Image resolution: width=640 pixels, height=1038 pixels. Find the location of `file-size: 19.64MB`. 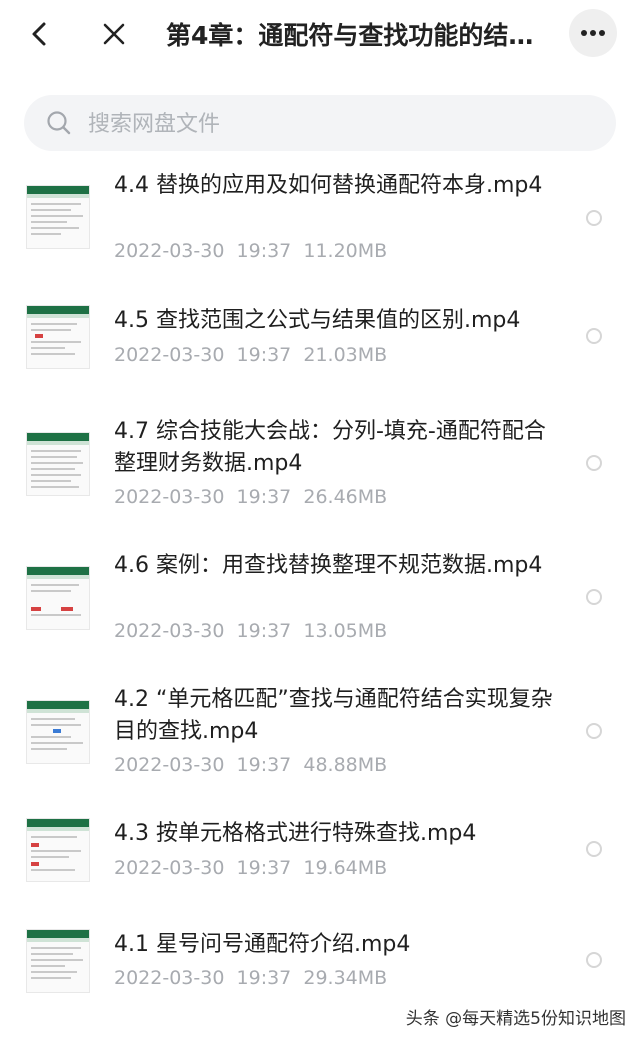

file-size: 19.64MB is located at coordinates (345, 868).